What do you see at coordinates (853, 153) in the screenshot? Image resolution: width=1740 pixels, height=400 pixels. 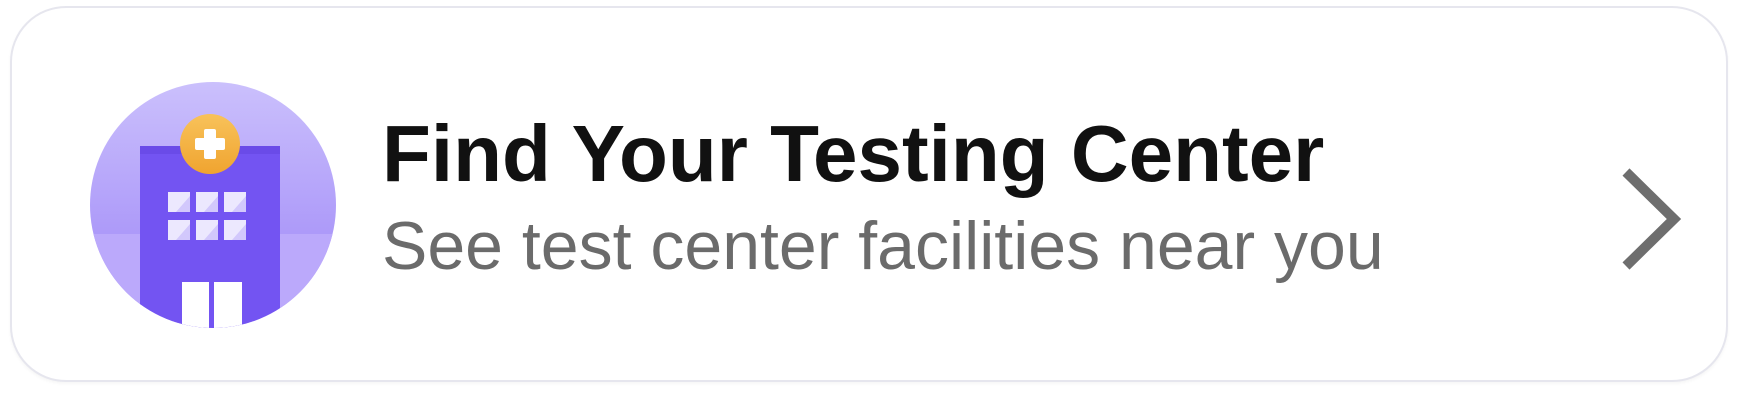 I see `card-title: Find Your Testing Center` at bounding box center [853, 153].